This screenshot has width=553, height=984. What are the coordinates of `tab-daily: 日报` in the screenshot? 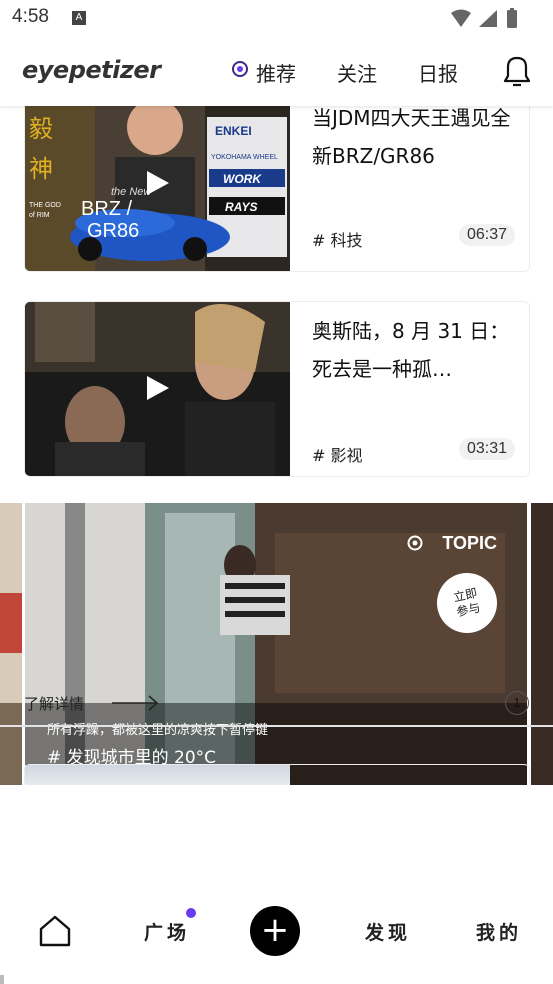 It's located at (438, 72).